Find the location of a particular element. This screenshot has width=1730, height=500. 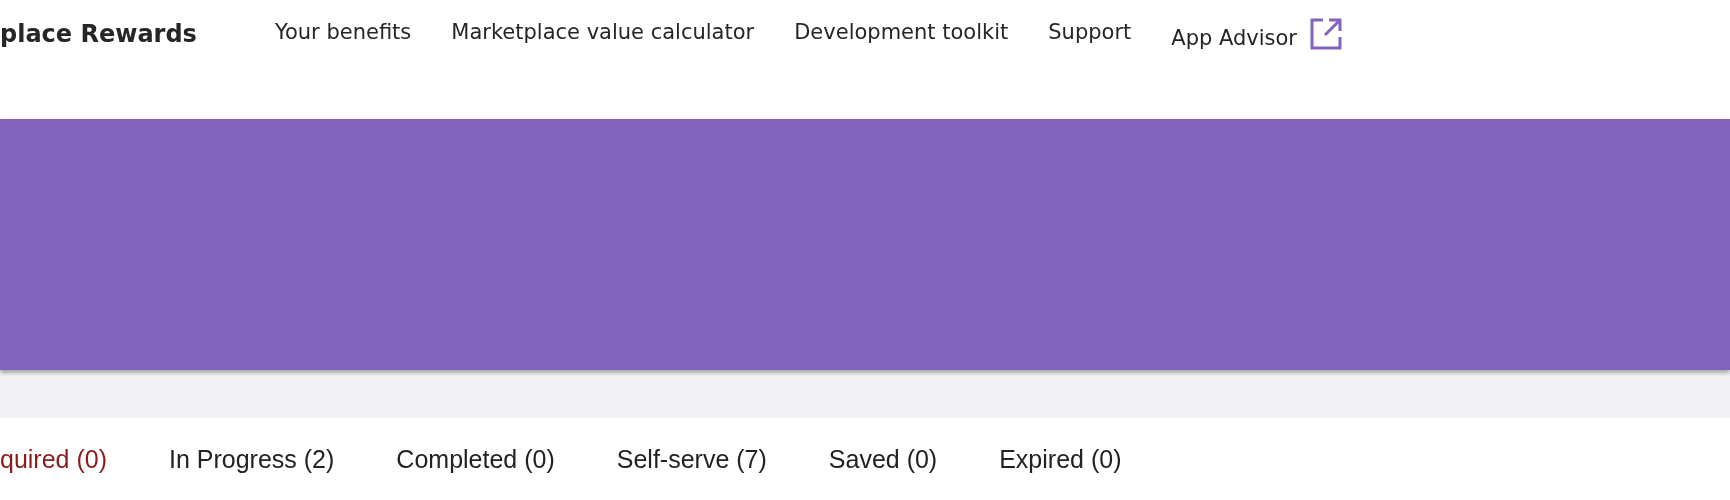

filter-tab: In Progress (2) is located at coordinates (252, 460).